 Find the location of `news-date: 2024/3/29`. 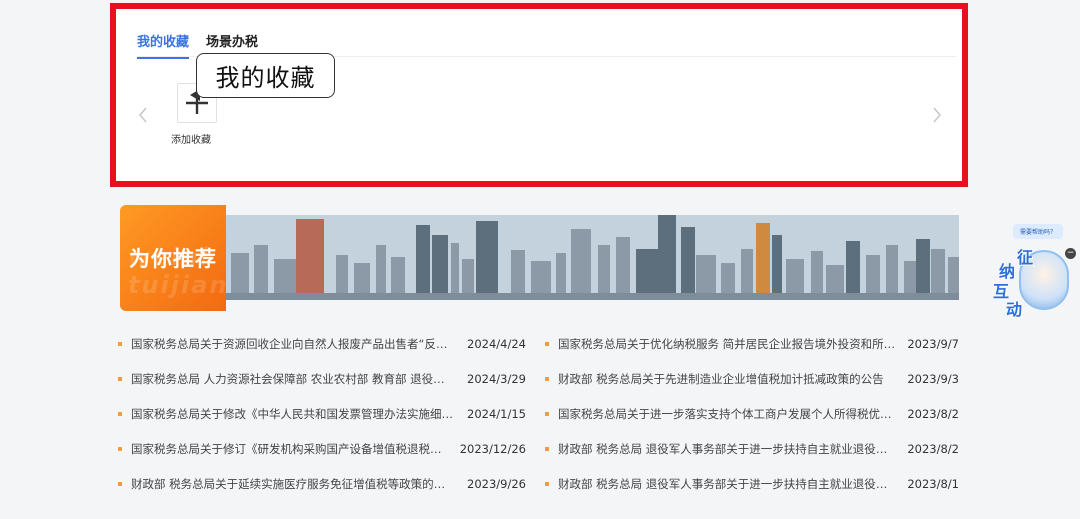

news-date: 2024/3/29 is located at coordinates (496, 378).